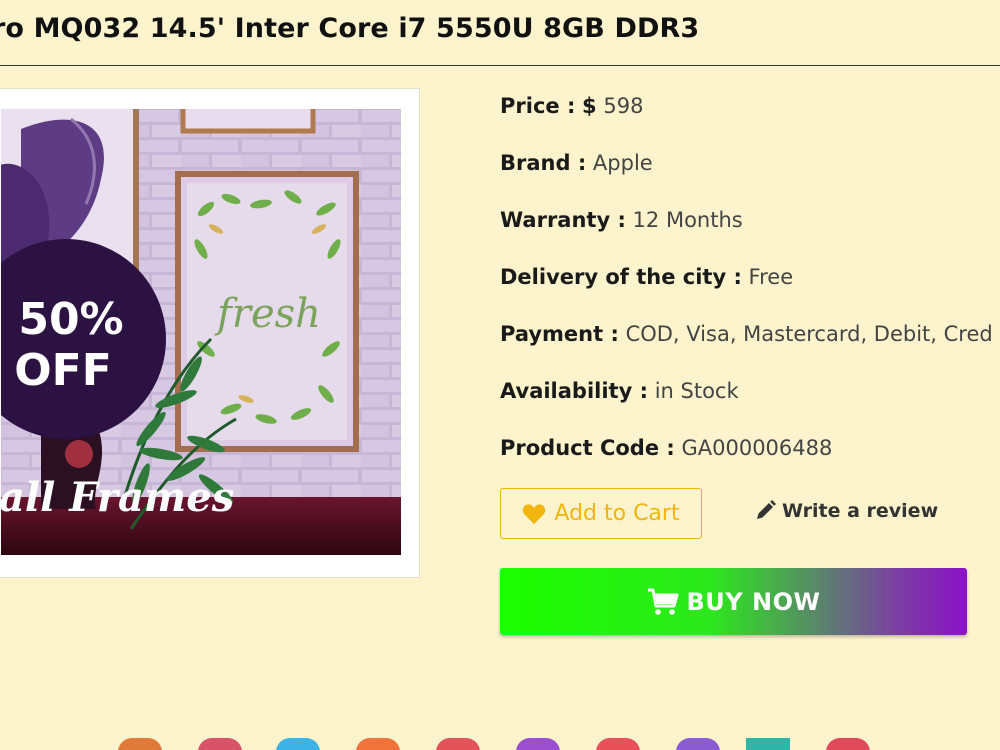 This screenshot has height=750, width=1000. What do you see at coordinates (746, 119) in the screenshot?
I see `detail-price: Price : $ 598` at bounding box center [746, 119].